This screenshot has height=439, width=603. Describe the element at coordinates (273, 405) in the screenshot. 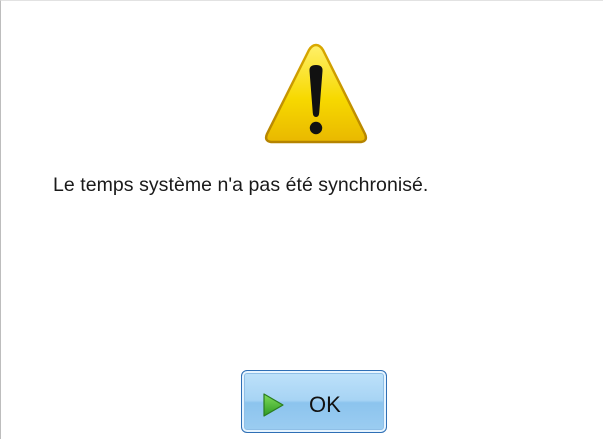

I see `play-arrow-icon` at that location.